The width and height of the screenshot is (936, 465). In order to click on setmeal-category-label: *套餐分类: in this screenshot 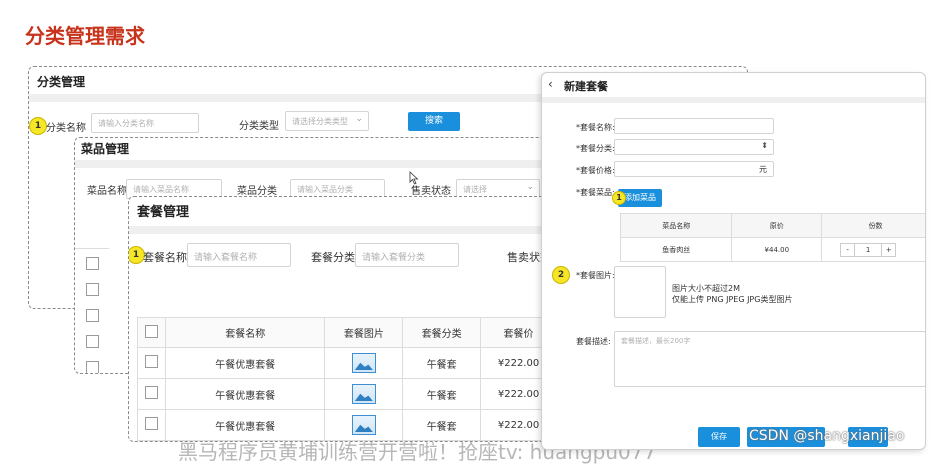, I will do `click(595, 148)`.